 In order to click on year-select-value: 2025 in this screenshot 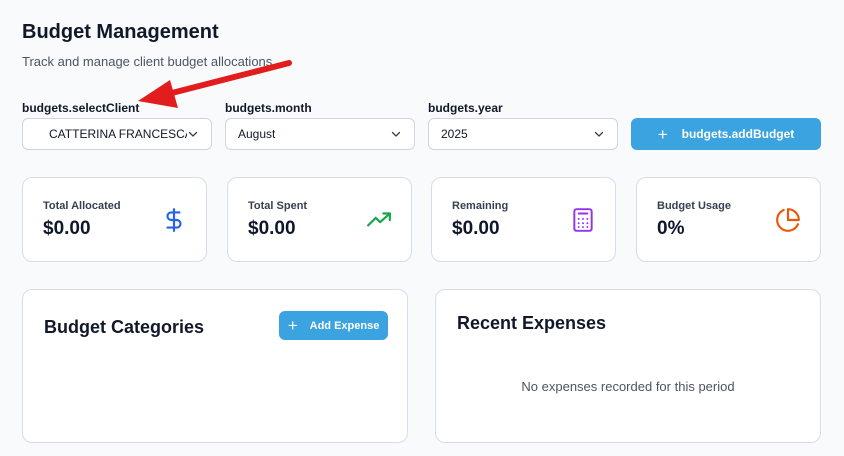, I will do `click(454, 134)`.